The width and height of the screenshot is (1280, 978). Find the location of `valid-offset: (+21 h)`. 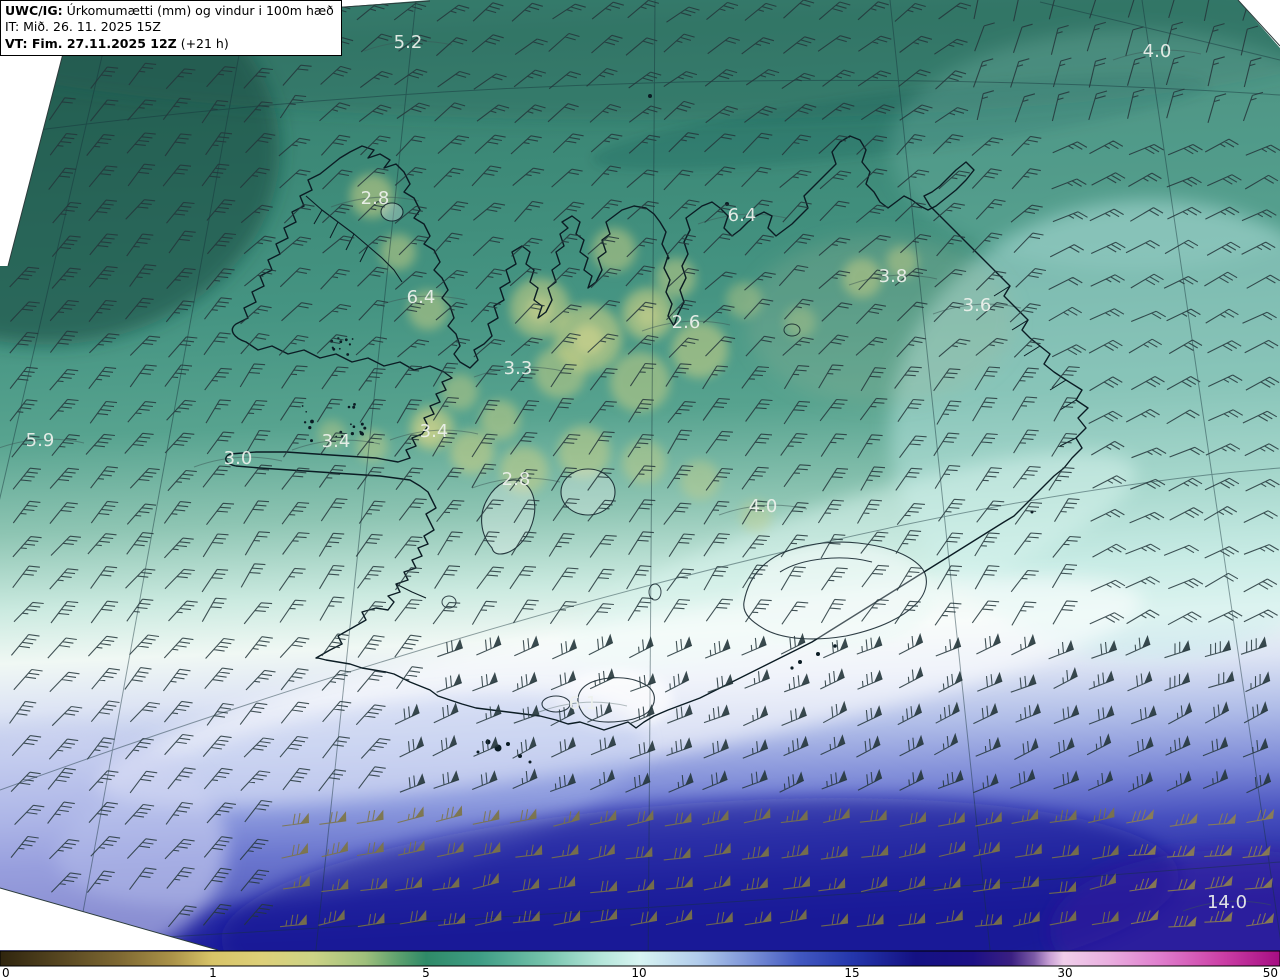

valid-offset: (+21 h) is located at coordinates (204, 43).